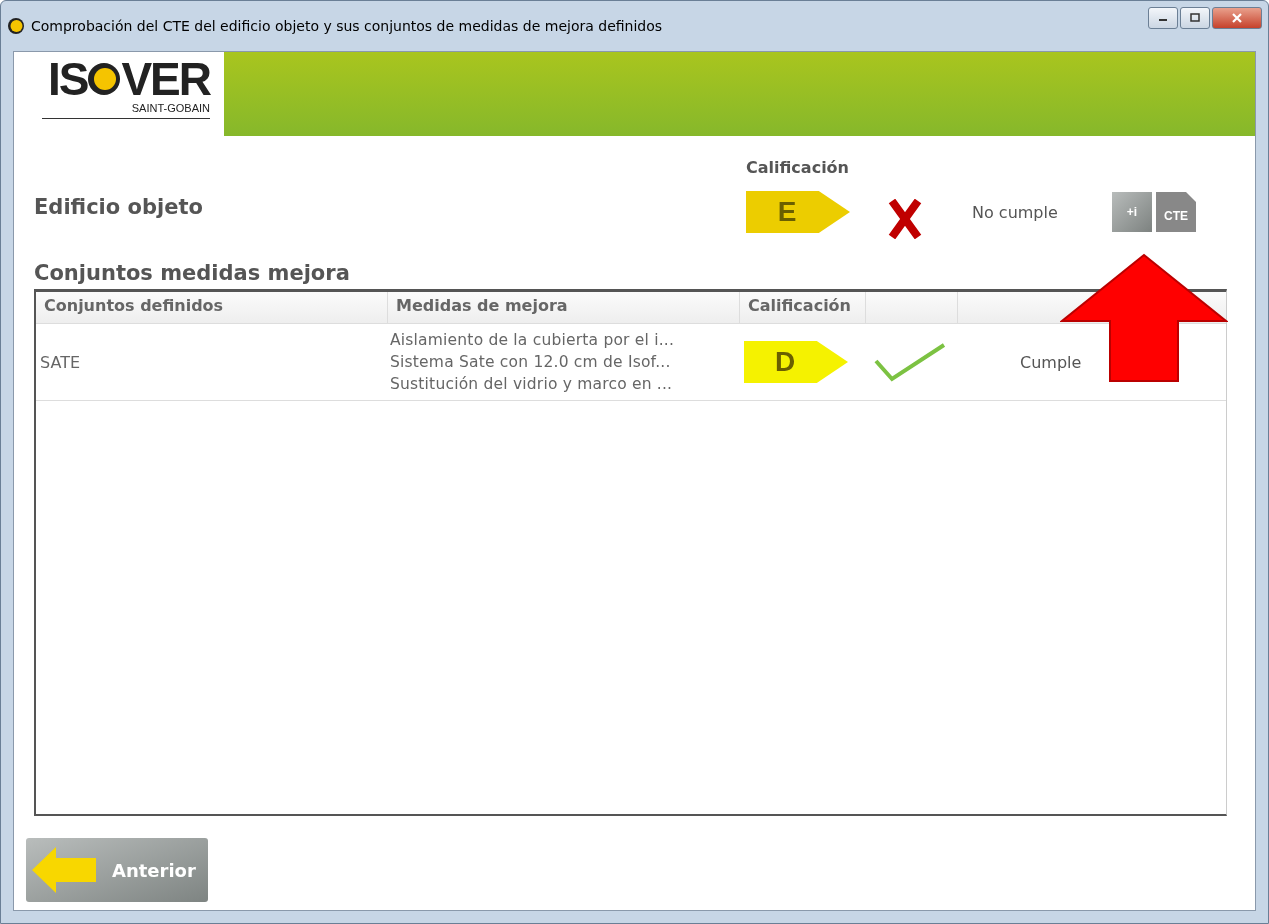  I want to click on back-button: Anterior, so click(117, 870).